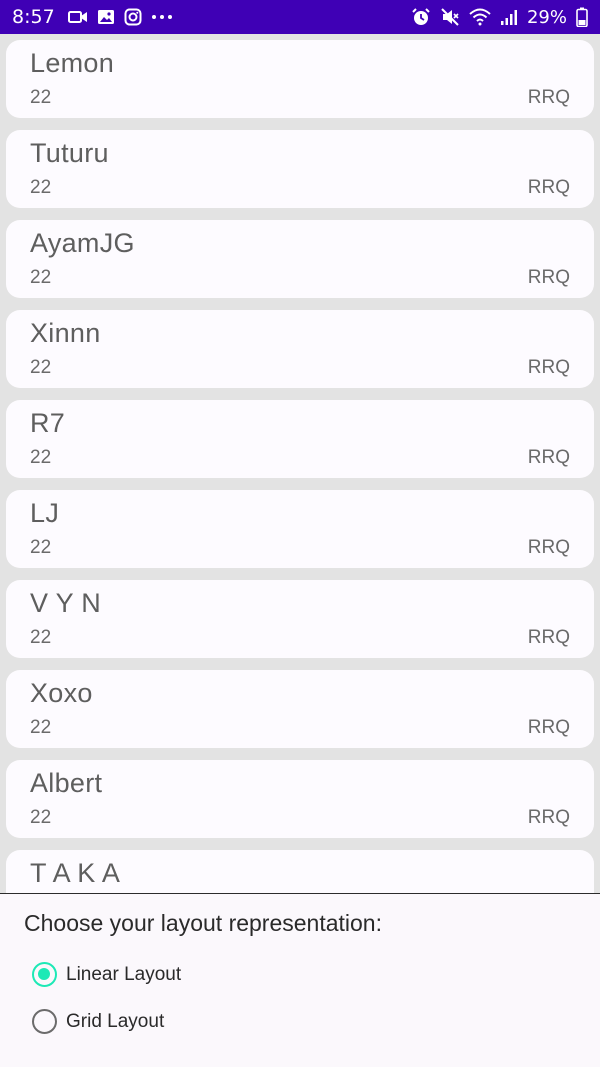  What do you see at coordinates (582, 17) in the screenshot?
I see `battery-icon` at bounding box center [582, 17].